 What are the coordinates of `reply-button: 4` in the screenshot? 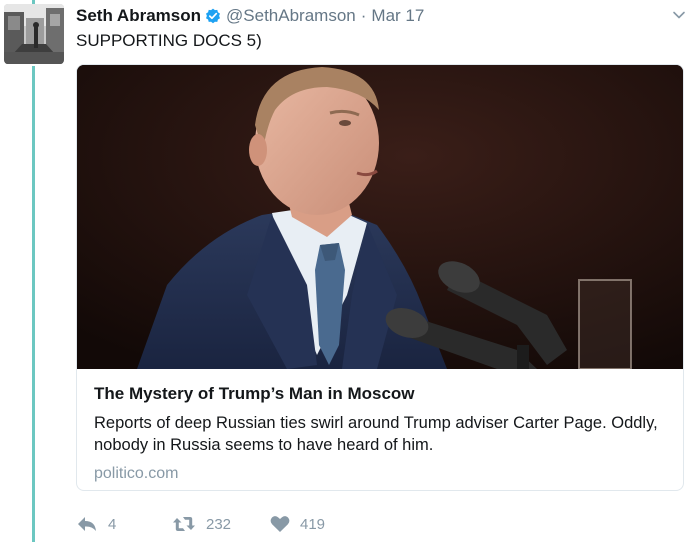 It's located at (124, 524).